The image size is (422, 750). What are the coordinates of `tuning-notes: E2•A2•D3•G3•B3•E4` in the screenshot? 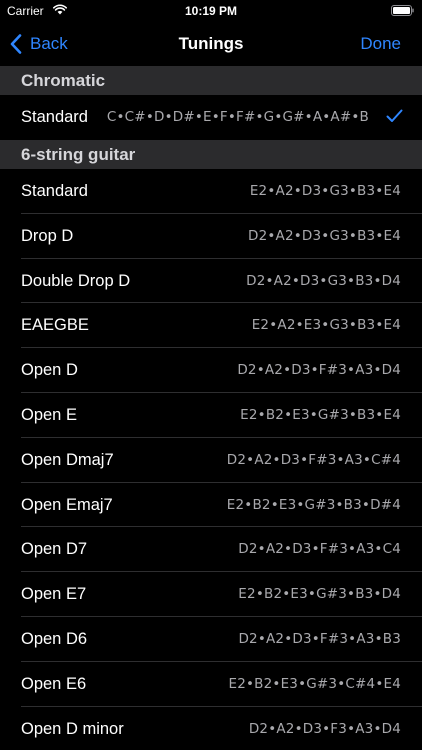 It's located at (325, 191).